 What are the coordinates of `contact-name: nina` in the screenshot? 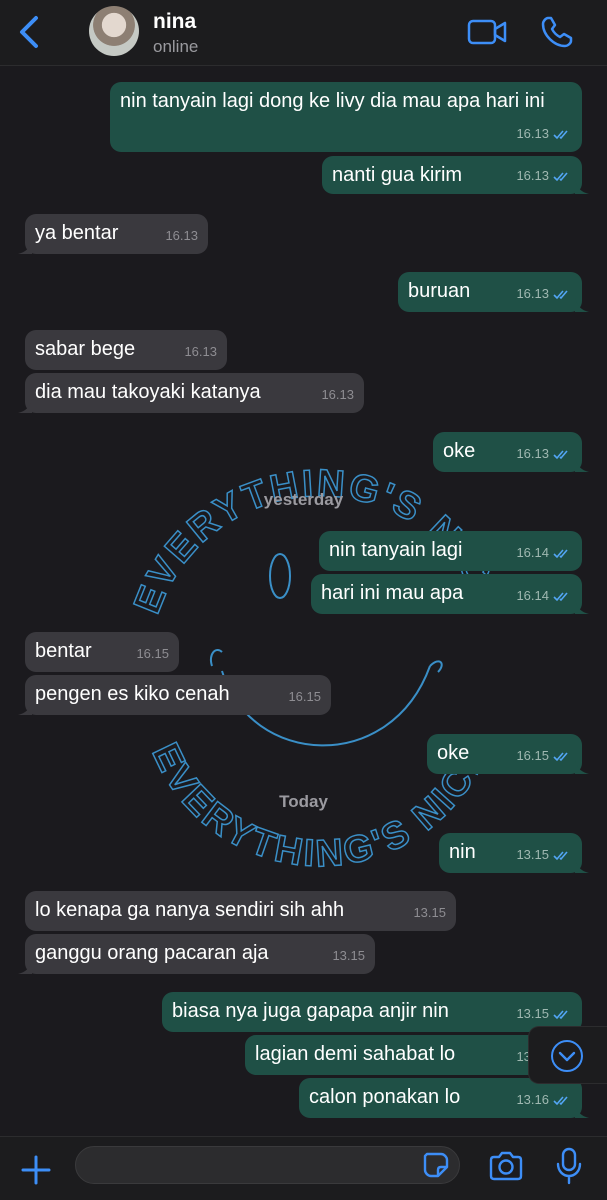 It's located at (174, 22).